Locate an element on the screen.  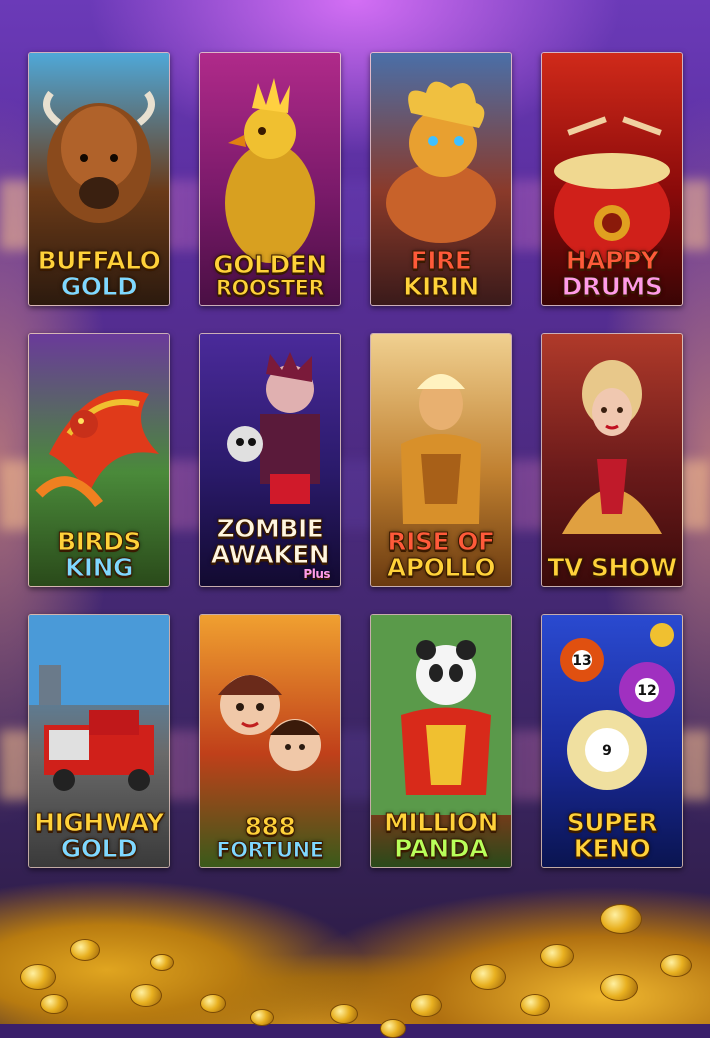
game-title-line-1: HAPPY is located at coordinates (612, 260).